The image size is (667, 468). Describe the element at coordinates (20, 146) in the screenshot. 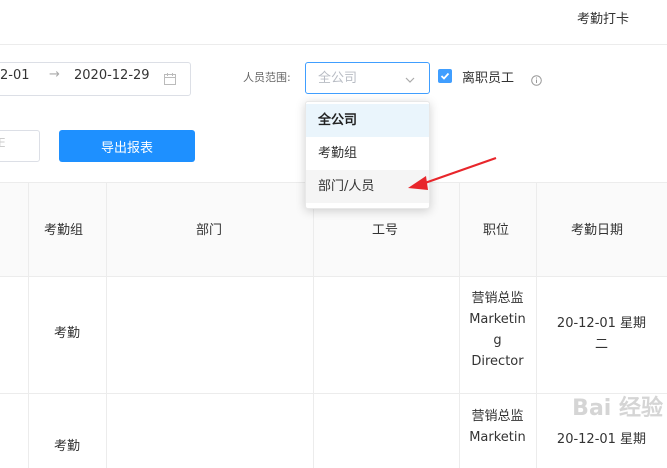

I see `search-input` at that location.